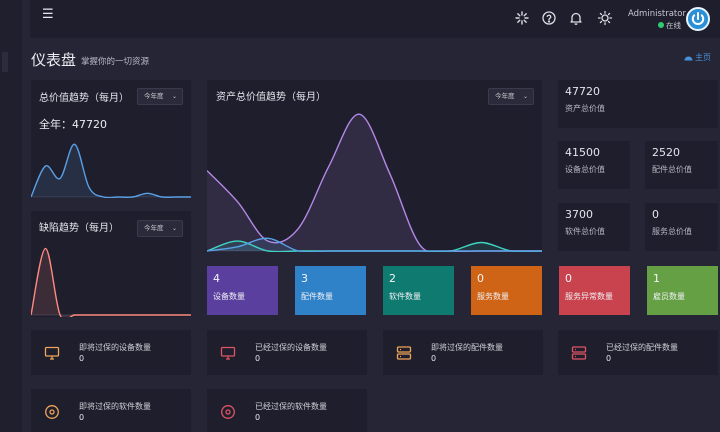 This screenshot has width=720, height=432. I want to click on user-name: Administrator, so click(657, 14).